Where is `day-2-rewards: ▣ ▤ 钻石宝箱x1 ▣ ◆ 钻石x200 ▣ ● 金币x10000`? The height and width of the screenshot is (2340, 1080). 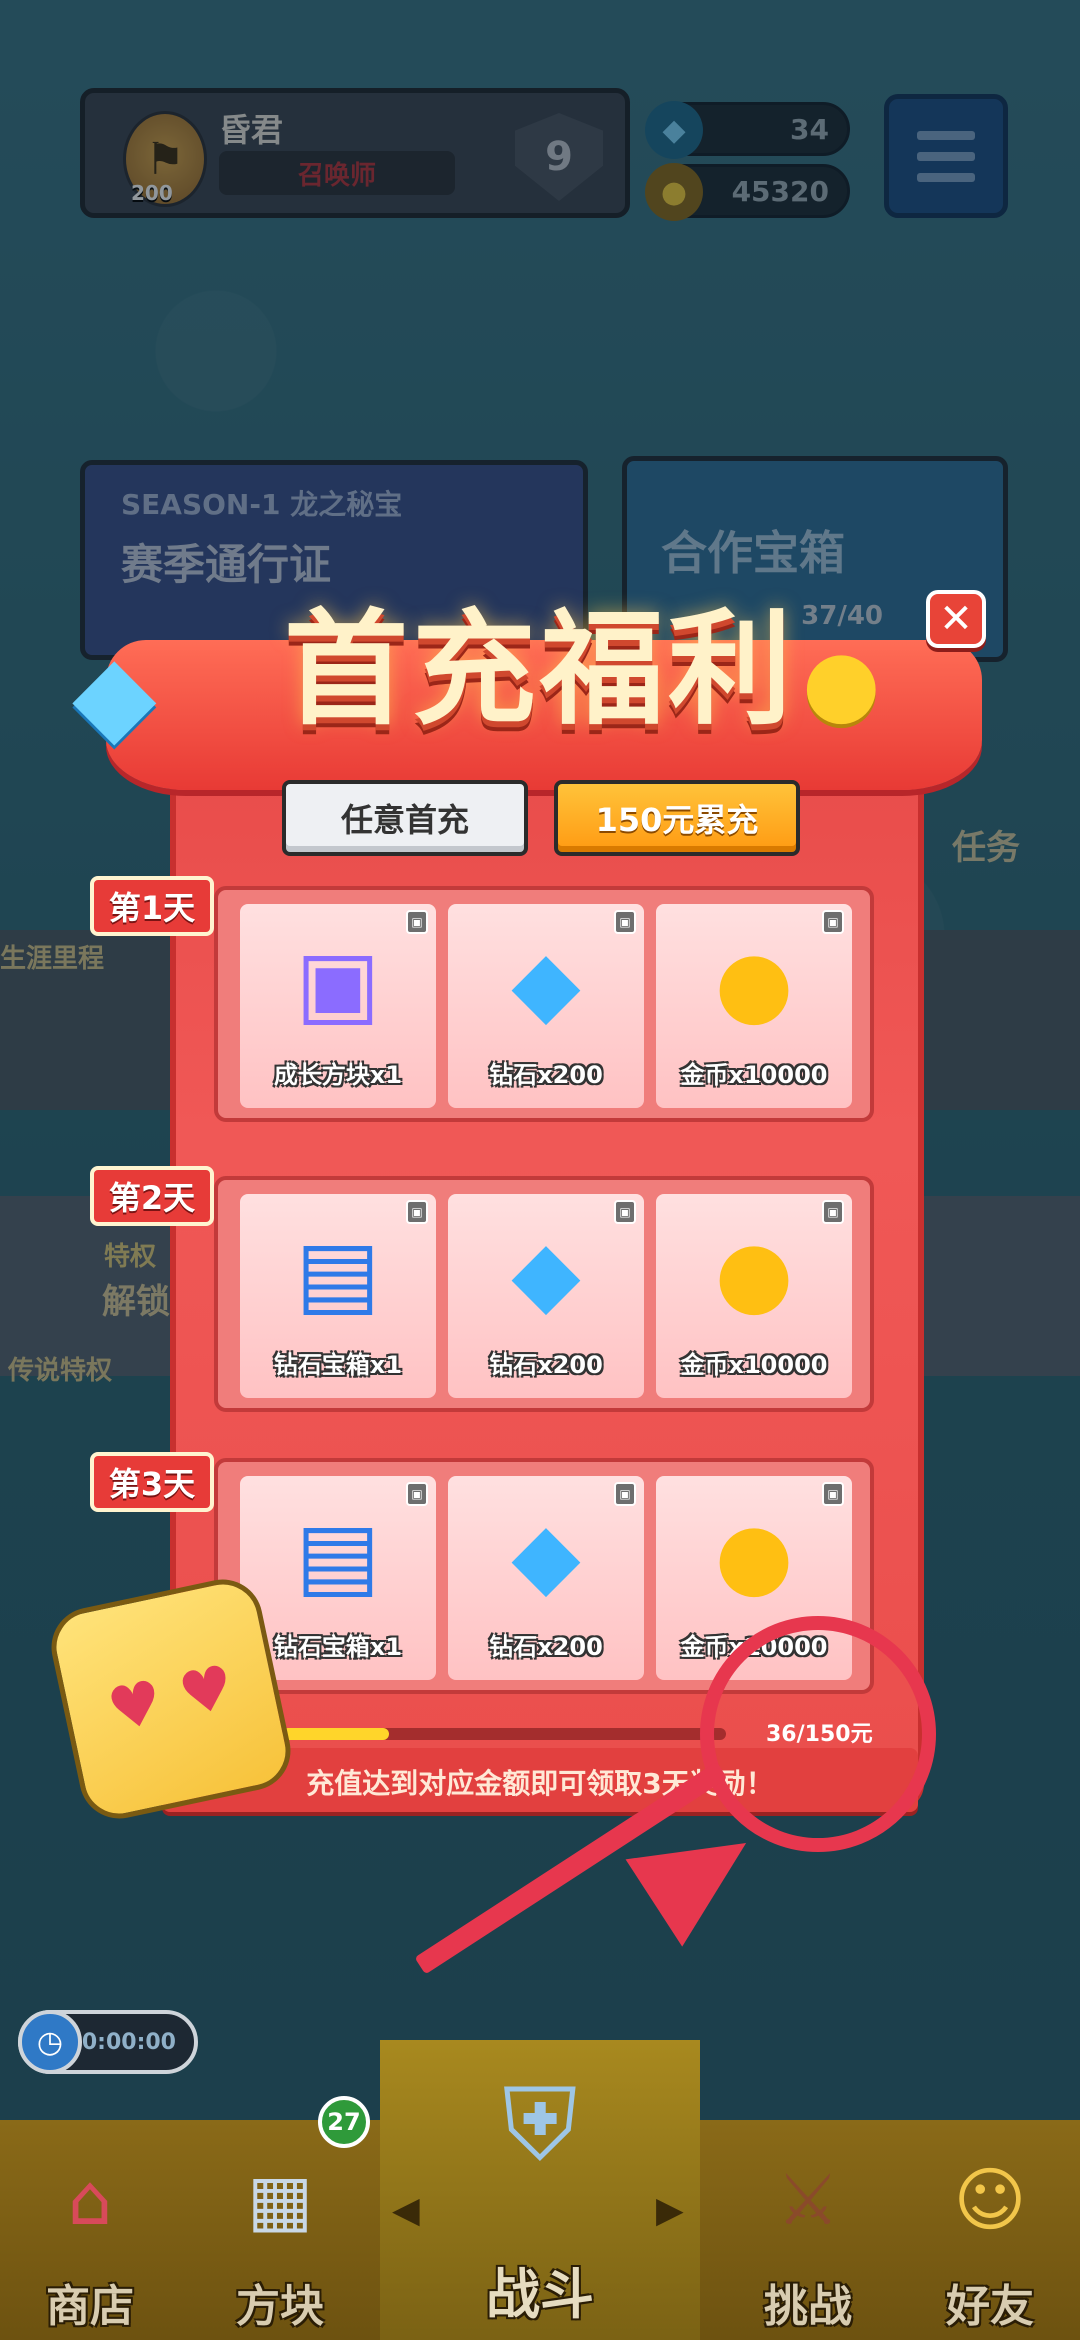 day-2-rewards: ▣ ▤ 钻石宝箱x1 ▣ ◆ 钻石x200 ▣ ● 金币x10000 is located at coordinates (544, 1294).